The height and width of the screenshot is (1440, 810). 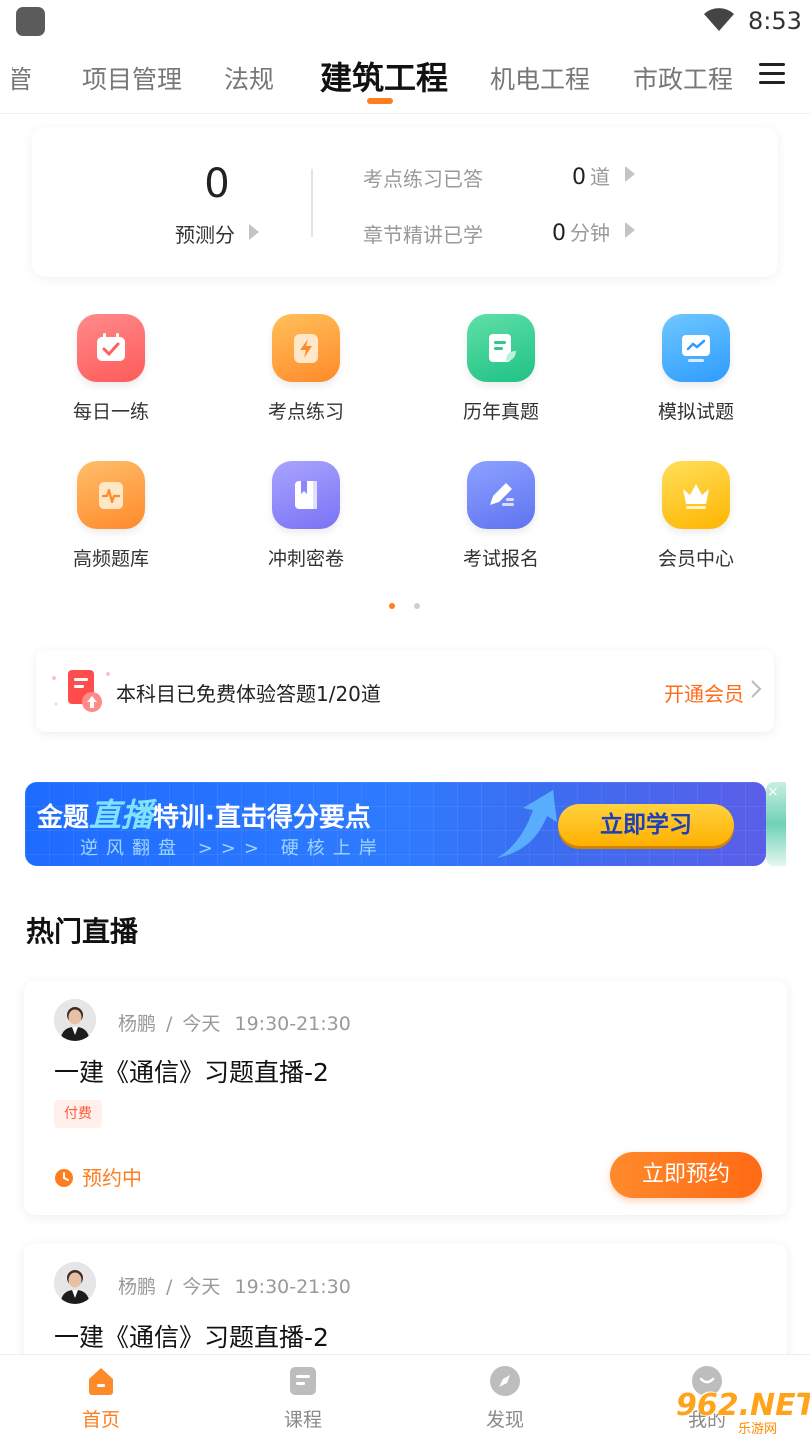 I want to click on scroll-pulse-icon, so click(x=111, y=495).